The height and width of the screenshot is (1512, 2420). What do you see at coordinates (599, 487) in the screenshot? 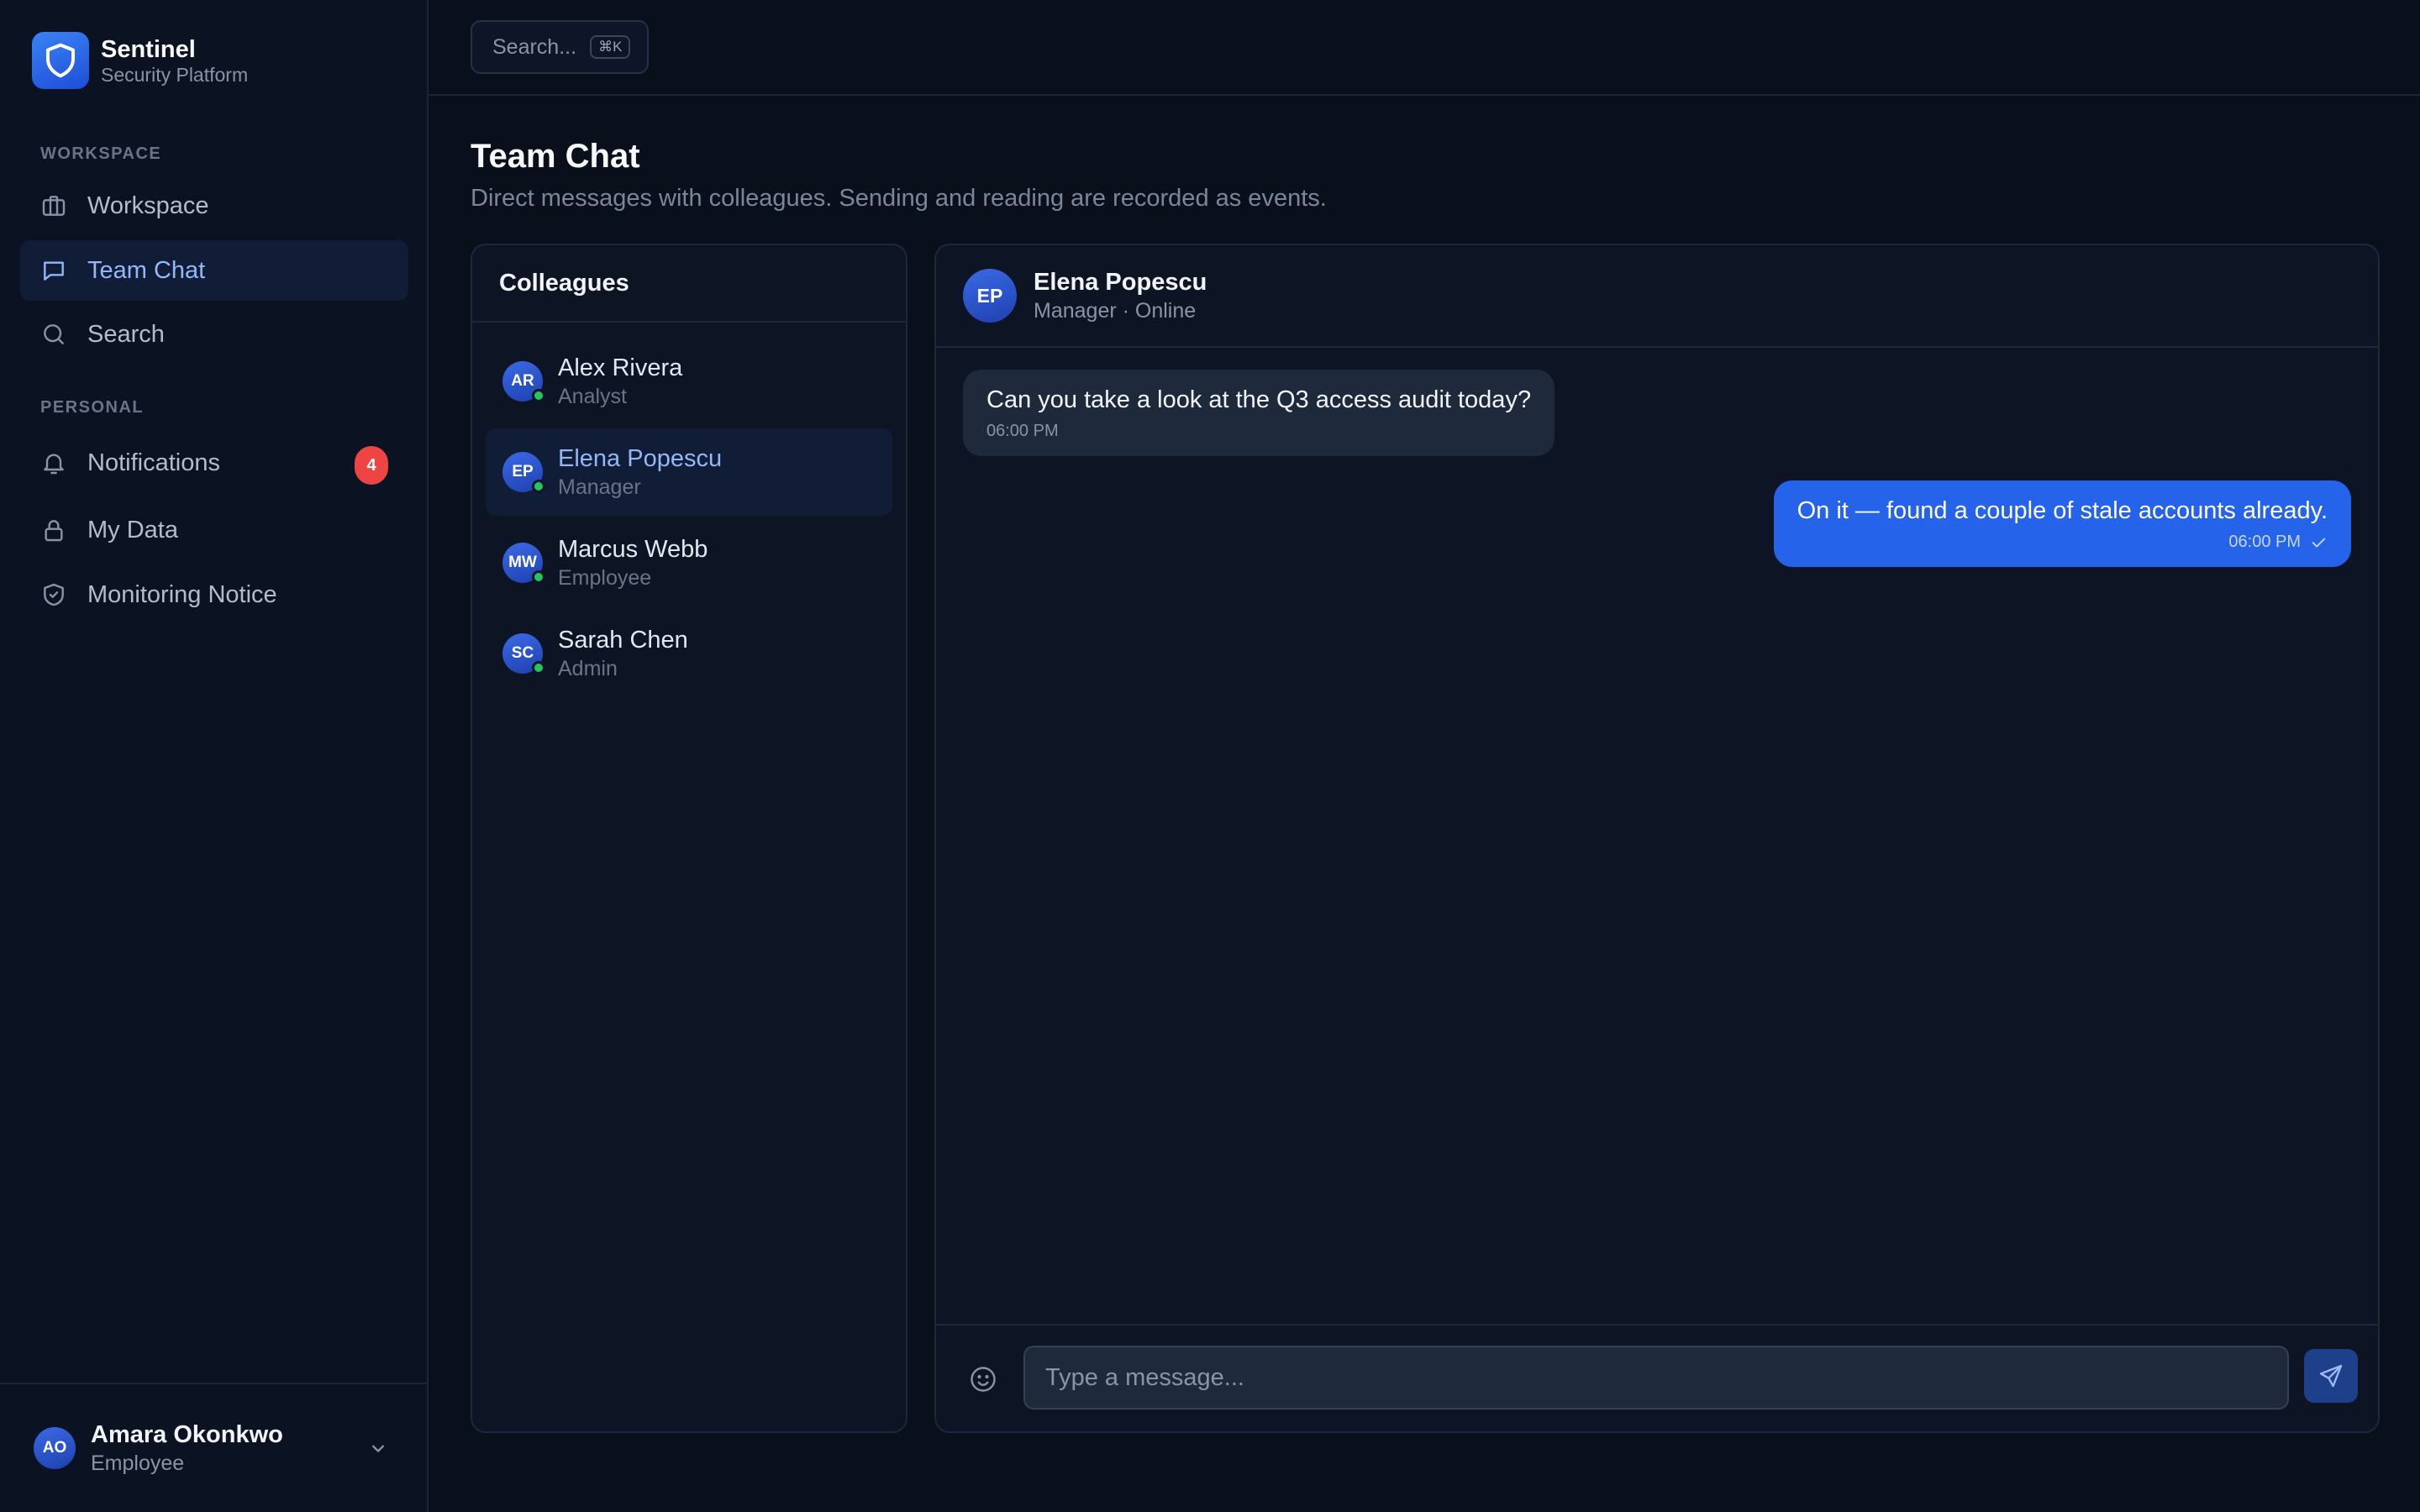
I see `colleague-role: Manager` at bounding box center [599, 487].